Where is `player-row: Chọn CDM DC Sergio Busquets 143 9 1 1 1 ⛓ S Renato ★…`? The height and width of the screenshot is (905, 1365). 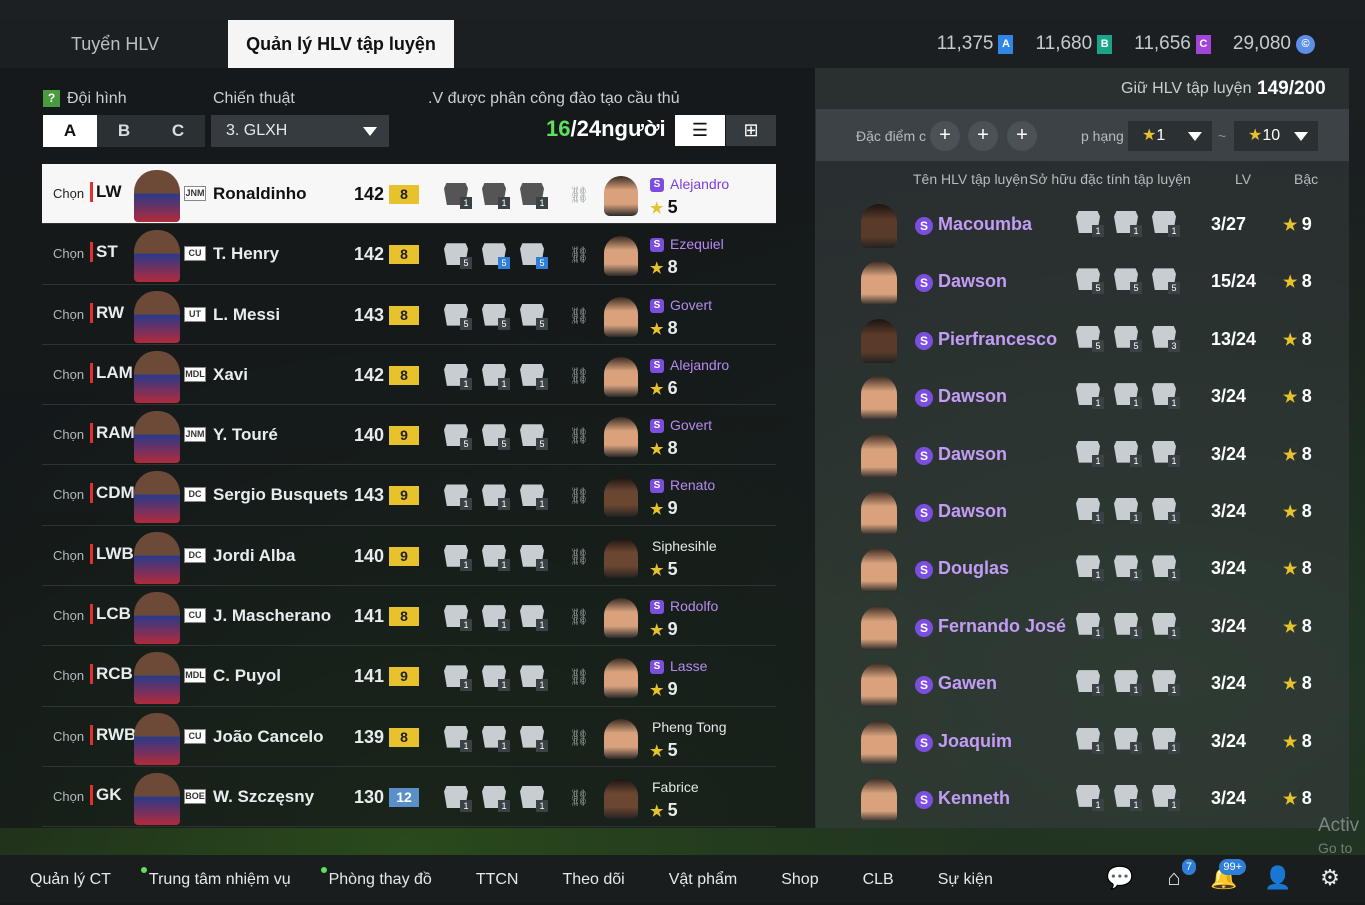
player-row: Chọn CDM DC Sergio Busquets 143 9 1 1 1 ⛓ S Renato ★… is located at coordinates (409, 495).